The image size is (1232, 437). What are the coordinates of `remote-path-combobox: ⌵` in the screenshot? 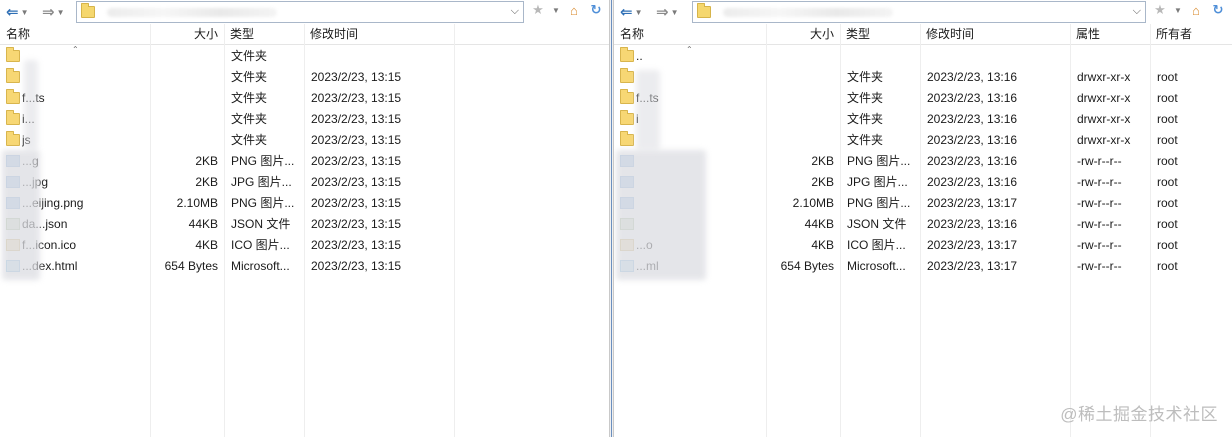 It's located at (919, 12).